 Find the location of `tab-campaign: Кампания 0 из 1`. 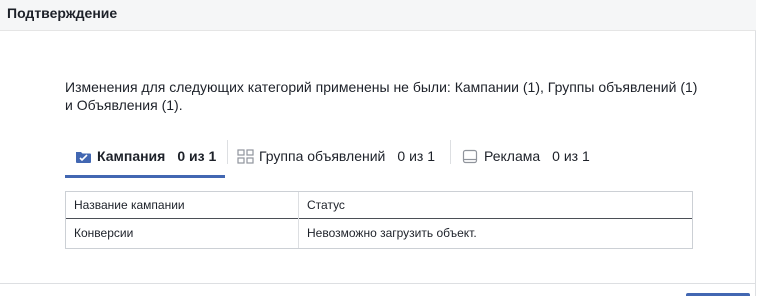

tab-campaign: Кампания 0 из 1 is located at coordinates (145, 156).